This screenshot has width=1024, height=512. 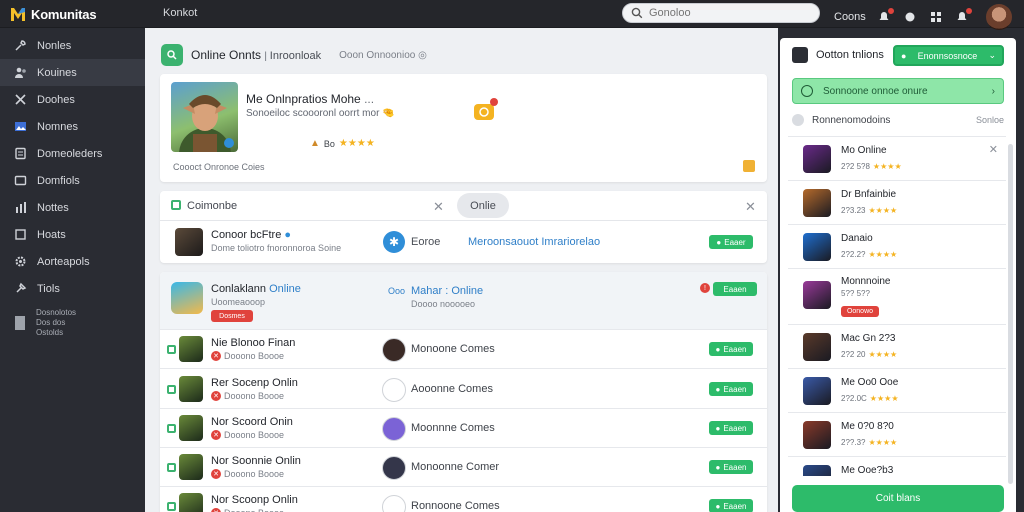 I want to click on recommendation-item: Monnnoine 5?? 5?? Oonowo, so click(x=897, y=297).